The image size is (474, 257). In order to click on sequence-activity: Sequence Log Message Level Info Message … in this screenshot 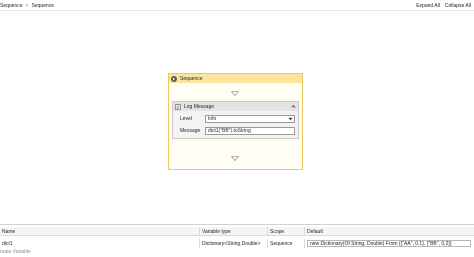, I will do `click(235, 121)`.